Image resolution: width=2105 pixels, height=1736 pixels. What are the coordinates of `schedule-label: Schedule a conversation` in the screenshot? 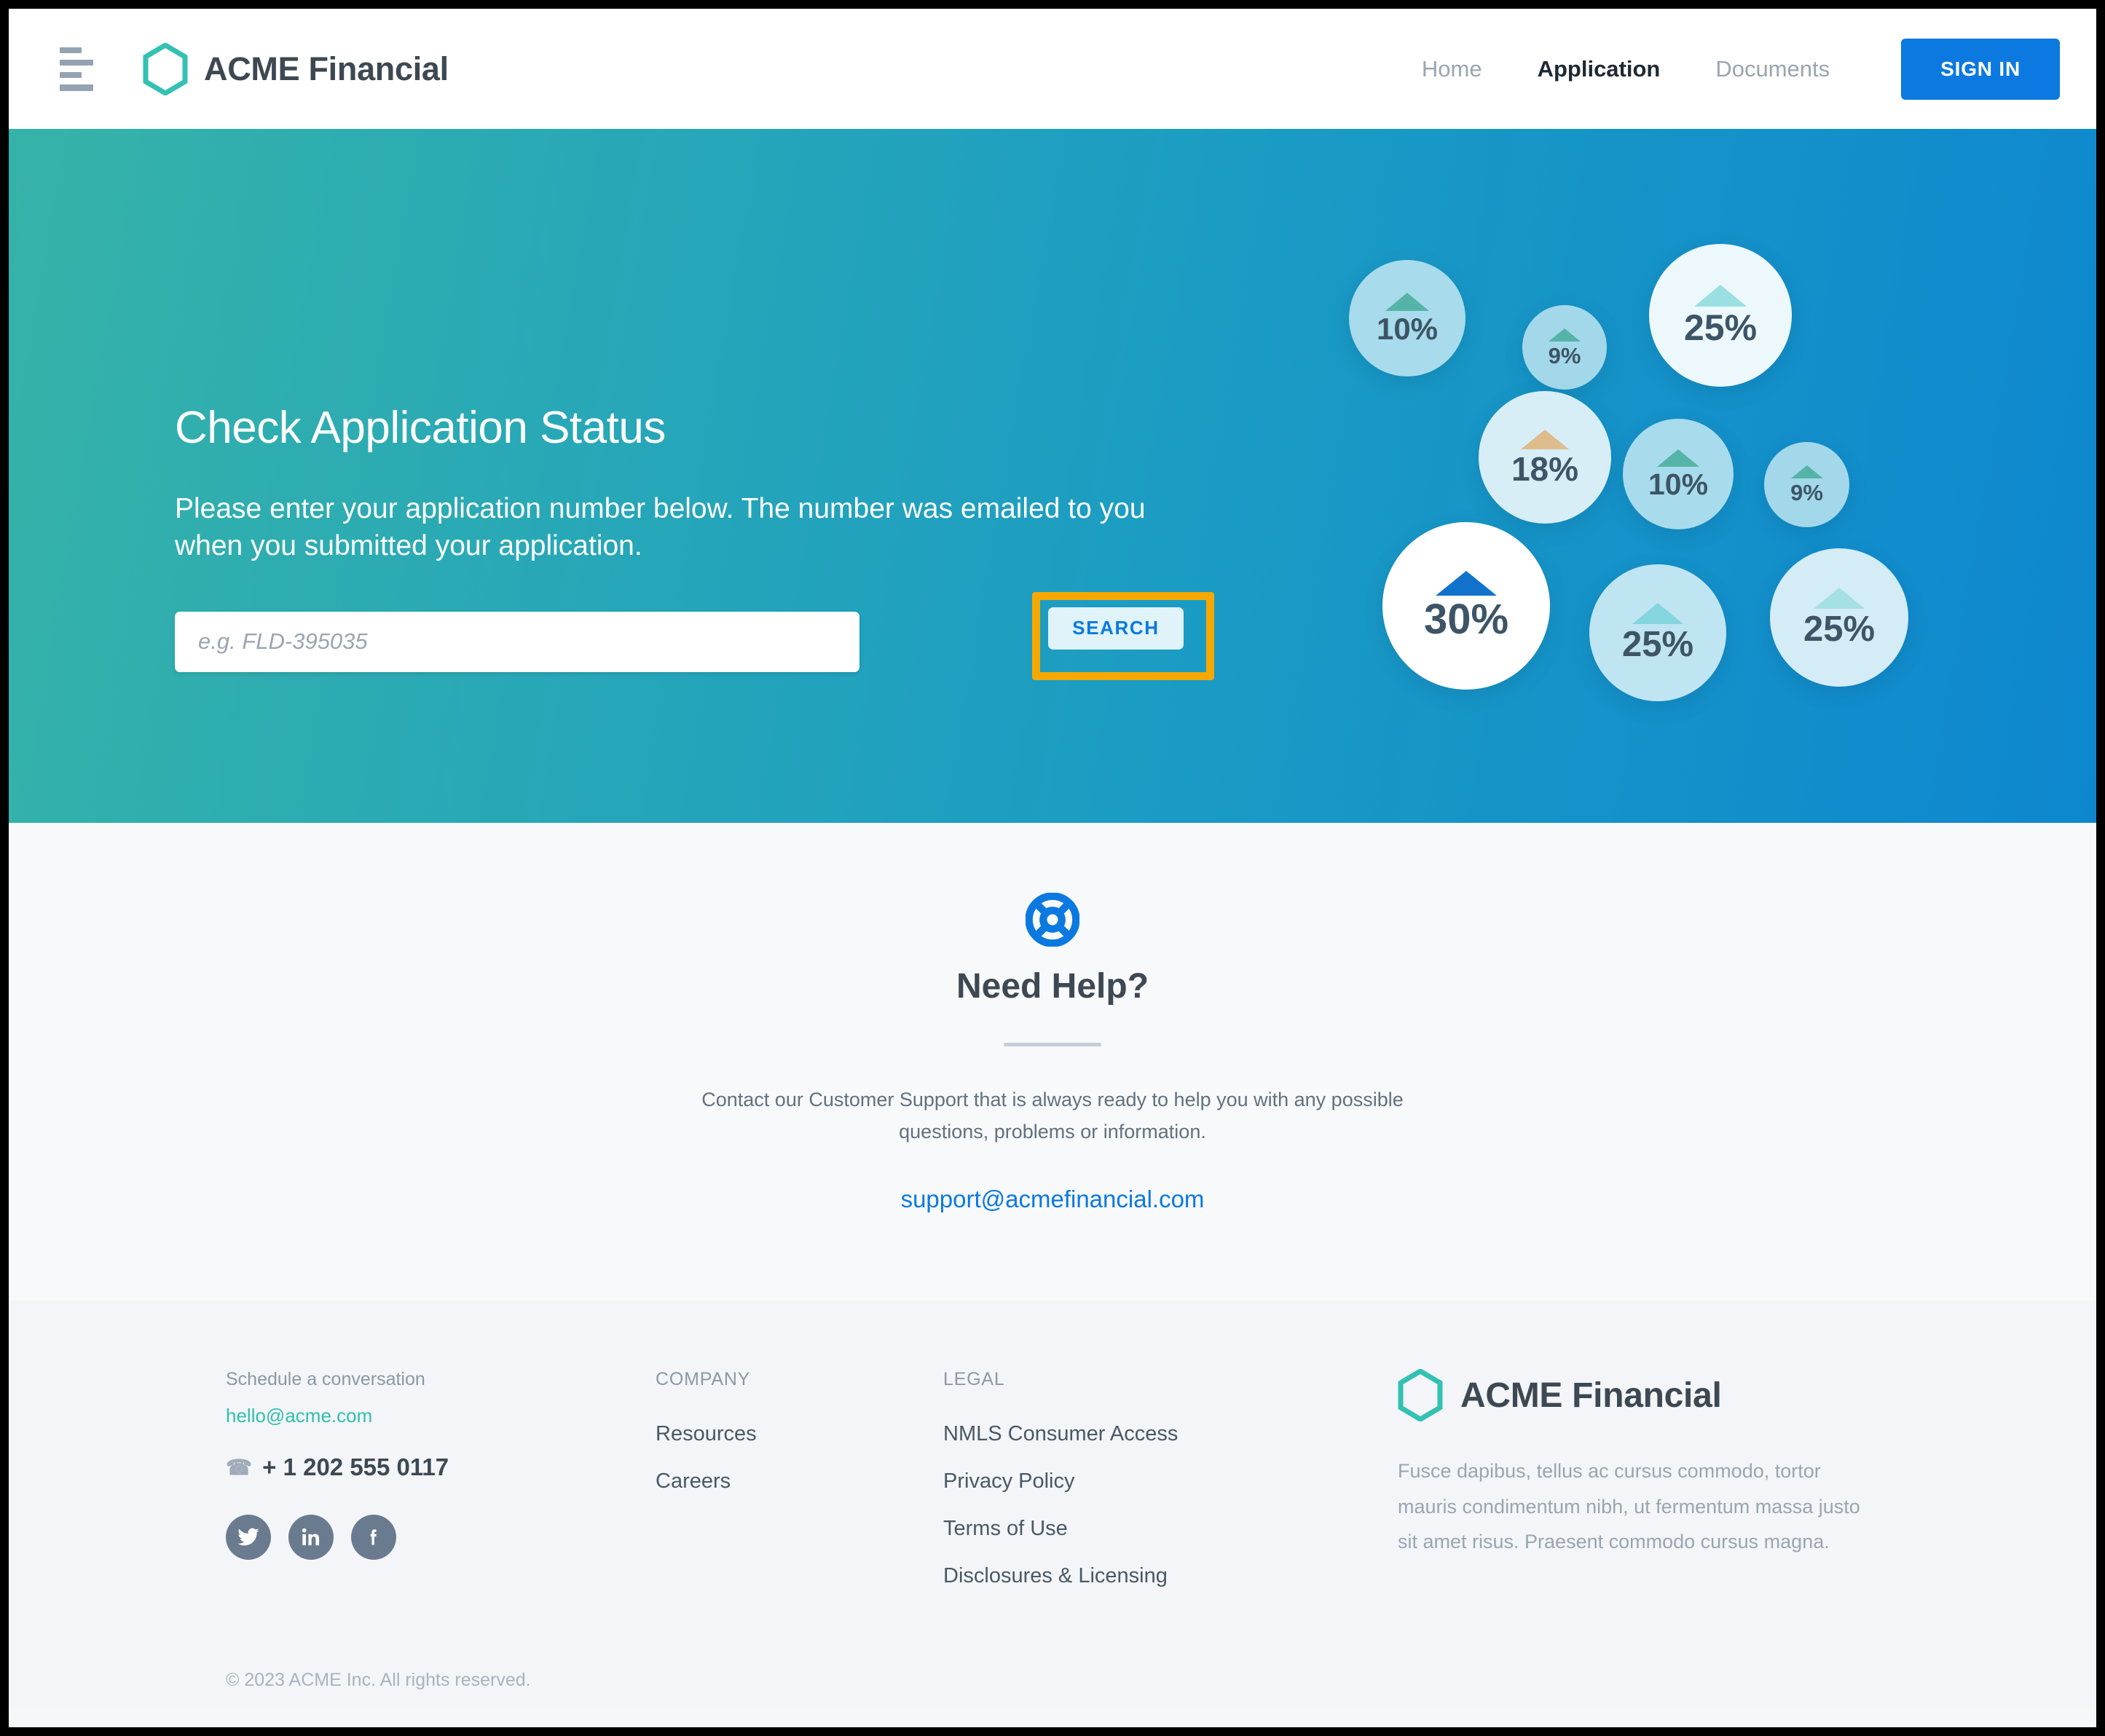 It's located at (325, 1379).